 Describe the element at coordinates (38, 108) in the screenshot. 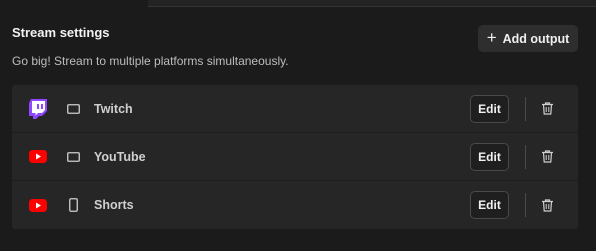

I see `twitch-icon` at that location.